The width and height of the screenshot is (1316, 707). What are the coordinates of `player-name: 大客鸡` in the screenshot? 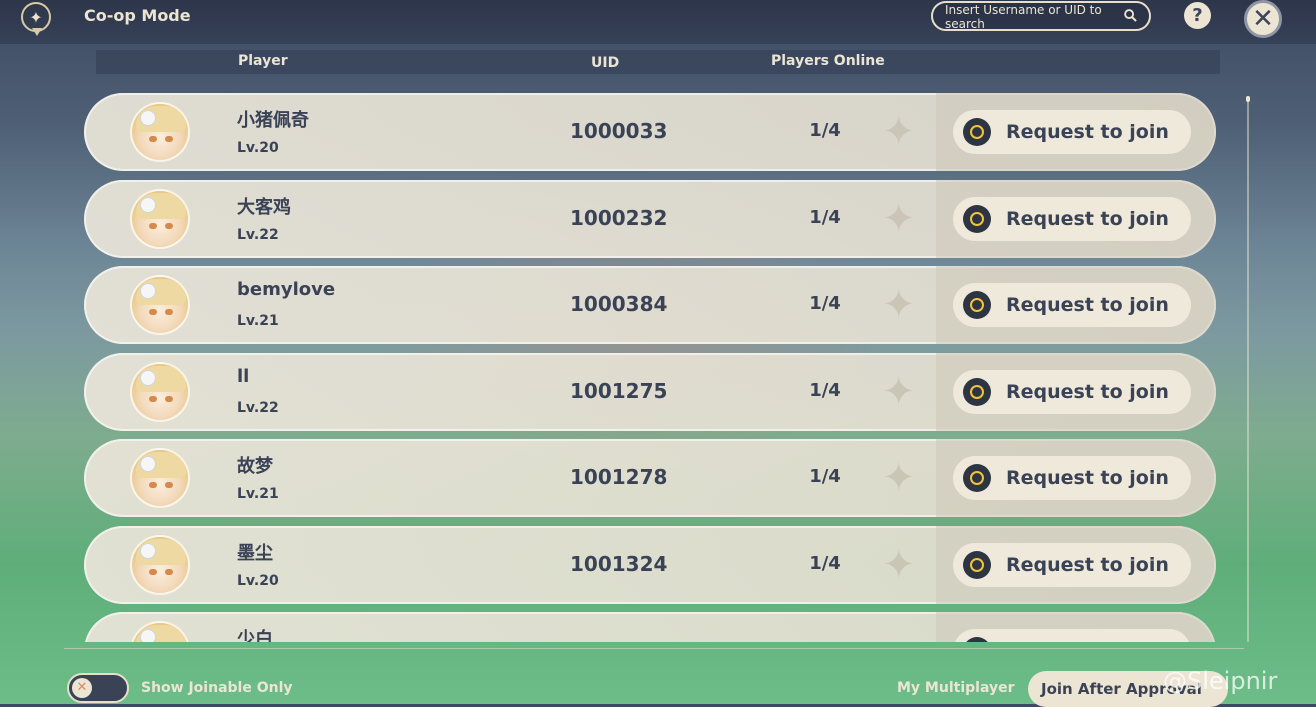 It's located at (264, 207).